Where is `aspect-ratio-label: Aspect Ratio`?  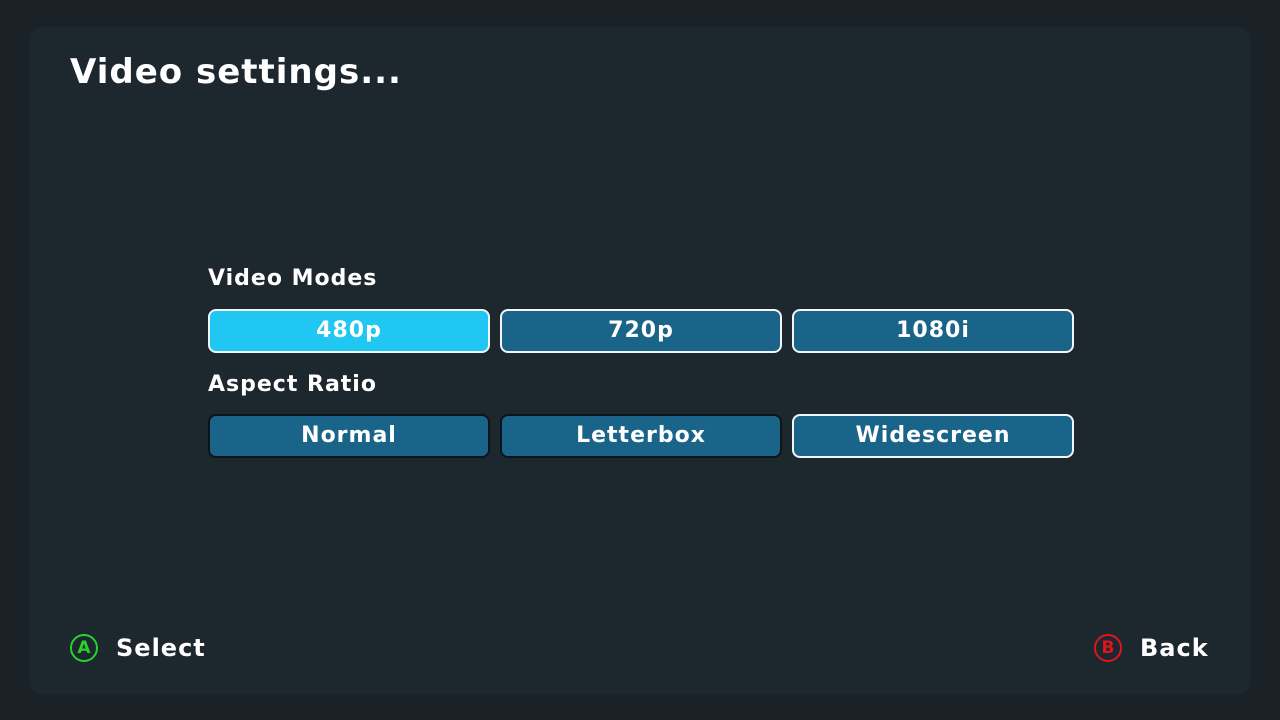
aspect-ratio-label: Aspect Ratio is located at coordinates (292, 384).